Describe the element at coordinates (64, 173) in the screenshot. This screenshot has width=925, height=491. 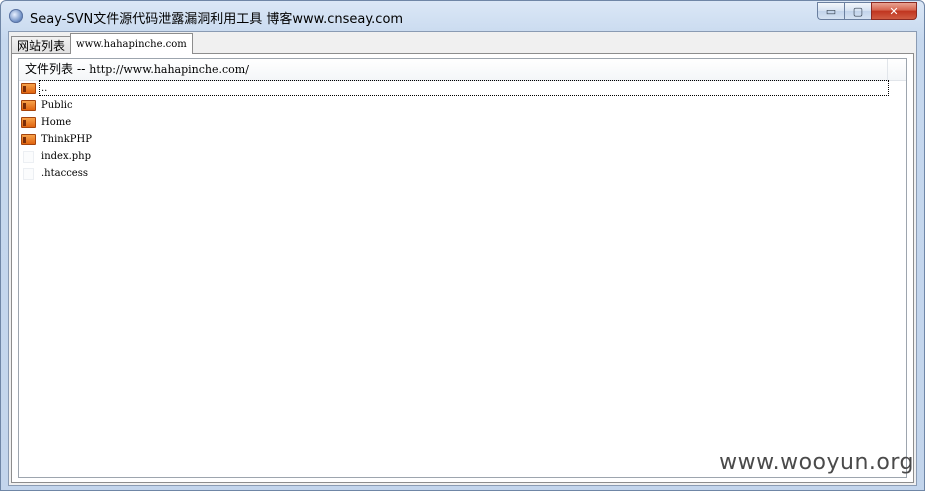
I see `list-item-label: .htaccess` at that location.